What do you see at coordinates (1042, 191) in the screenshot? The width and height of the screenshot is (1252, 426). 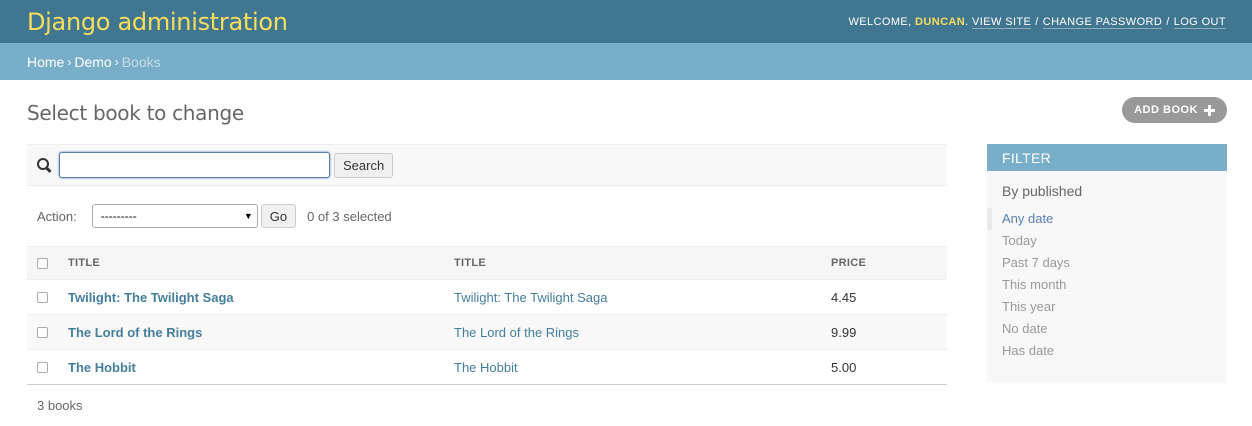 I see `filter-group-title: By published` at bounding box center [1042, 191].